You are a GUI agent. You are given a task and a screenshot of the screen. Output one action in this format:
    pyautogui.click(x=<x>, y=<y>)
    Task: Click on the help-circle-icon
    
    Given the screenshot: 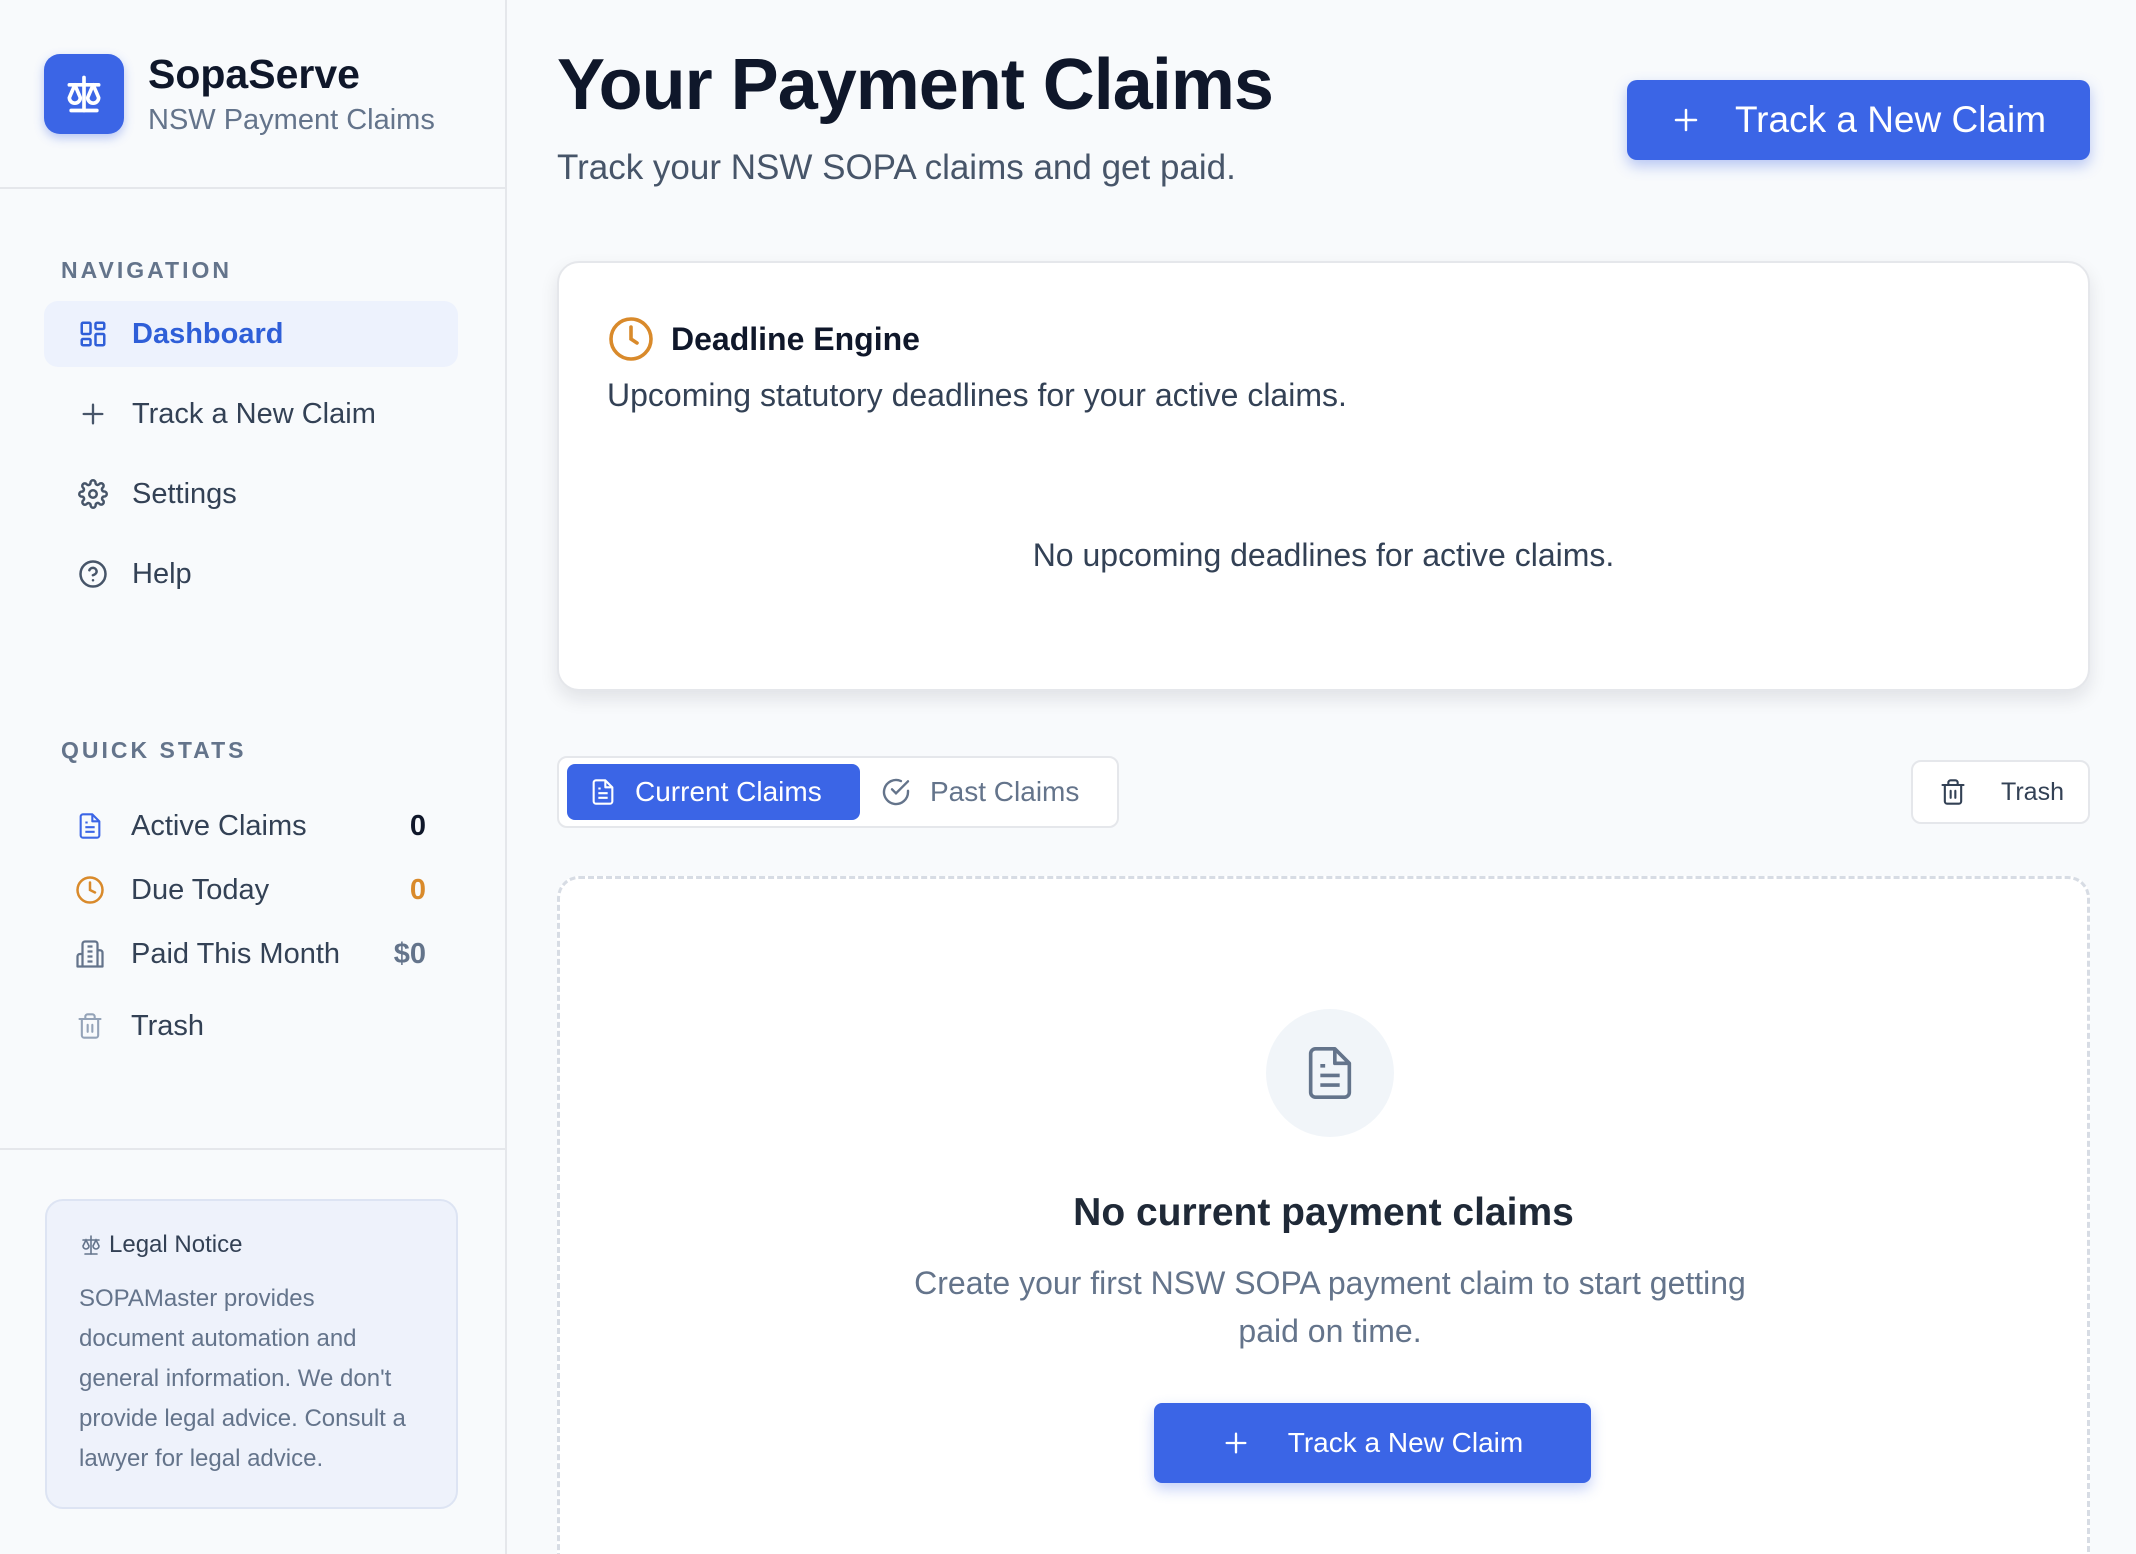 What is the action you would take?
    pyautogui.click(x=93, y=574)
    